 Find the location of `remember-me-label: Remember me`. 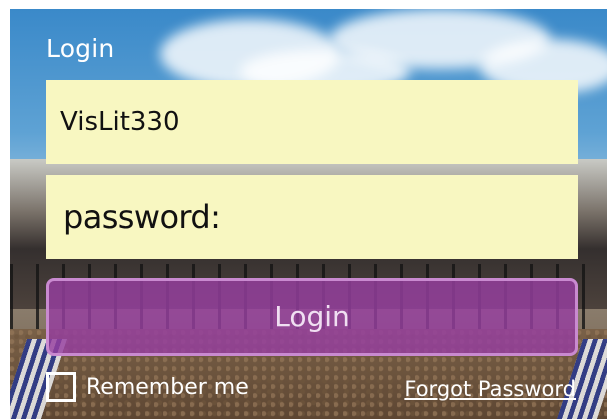

remember-me-label: Remember me is located at coordinates (167, 387).